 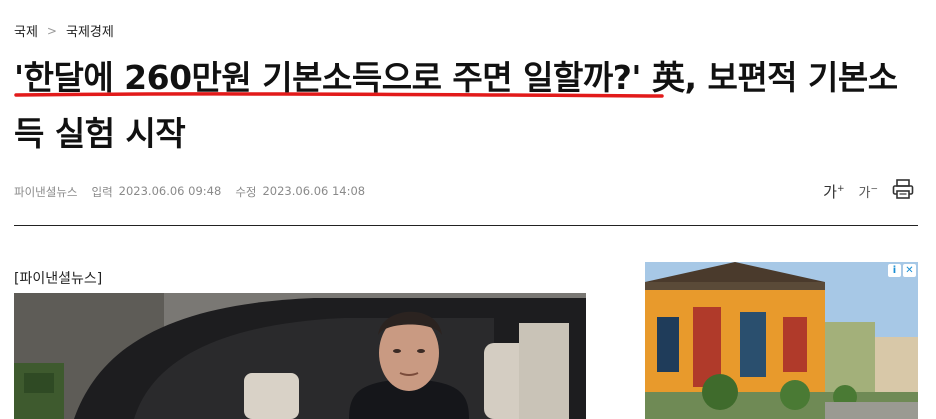 What do you see at coordinates (46, 192) in the screenshot?
I see `meta-source: 파이낸셜뉴스` at bounding box center [46, 192].